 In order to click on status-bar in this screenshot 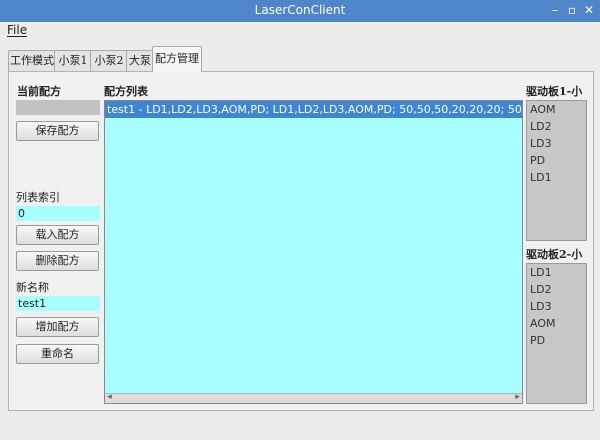, I will do `click(300, 426)`.